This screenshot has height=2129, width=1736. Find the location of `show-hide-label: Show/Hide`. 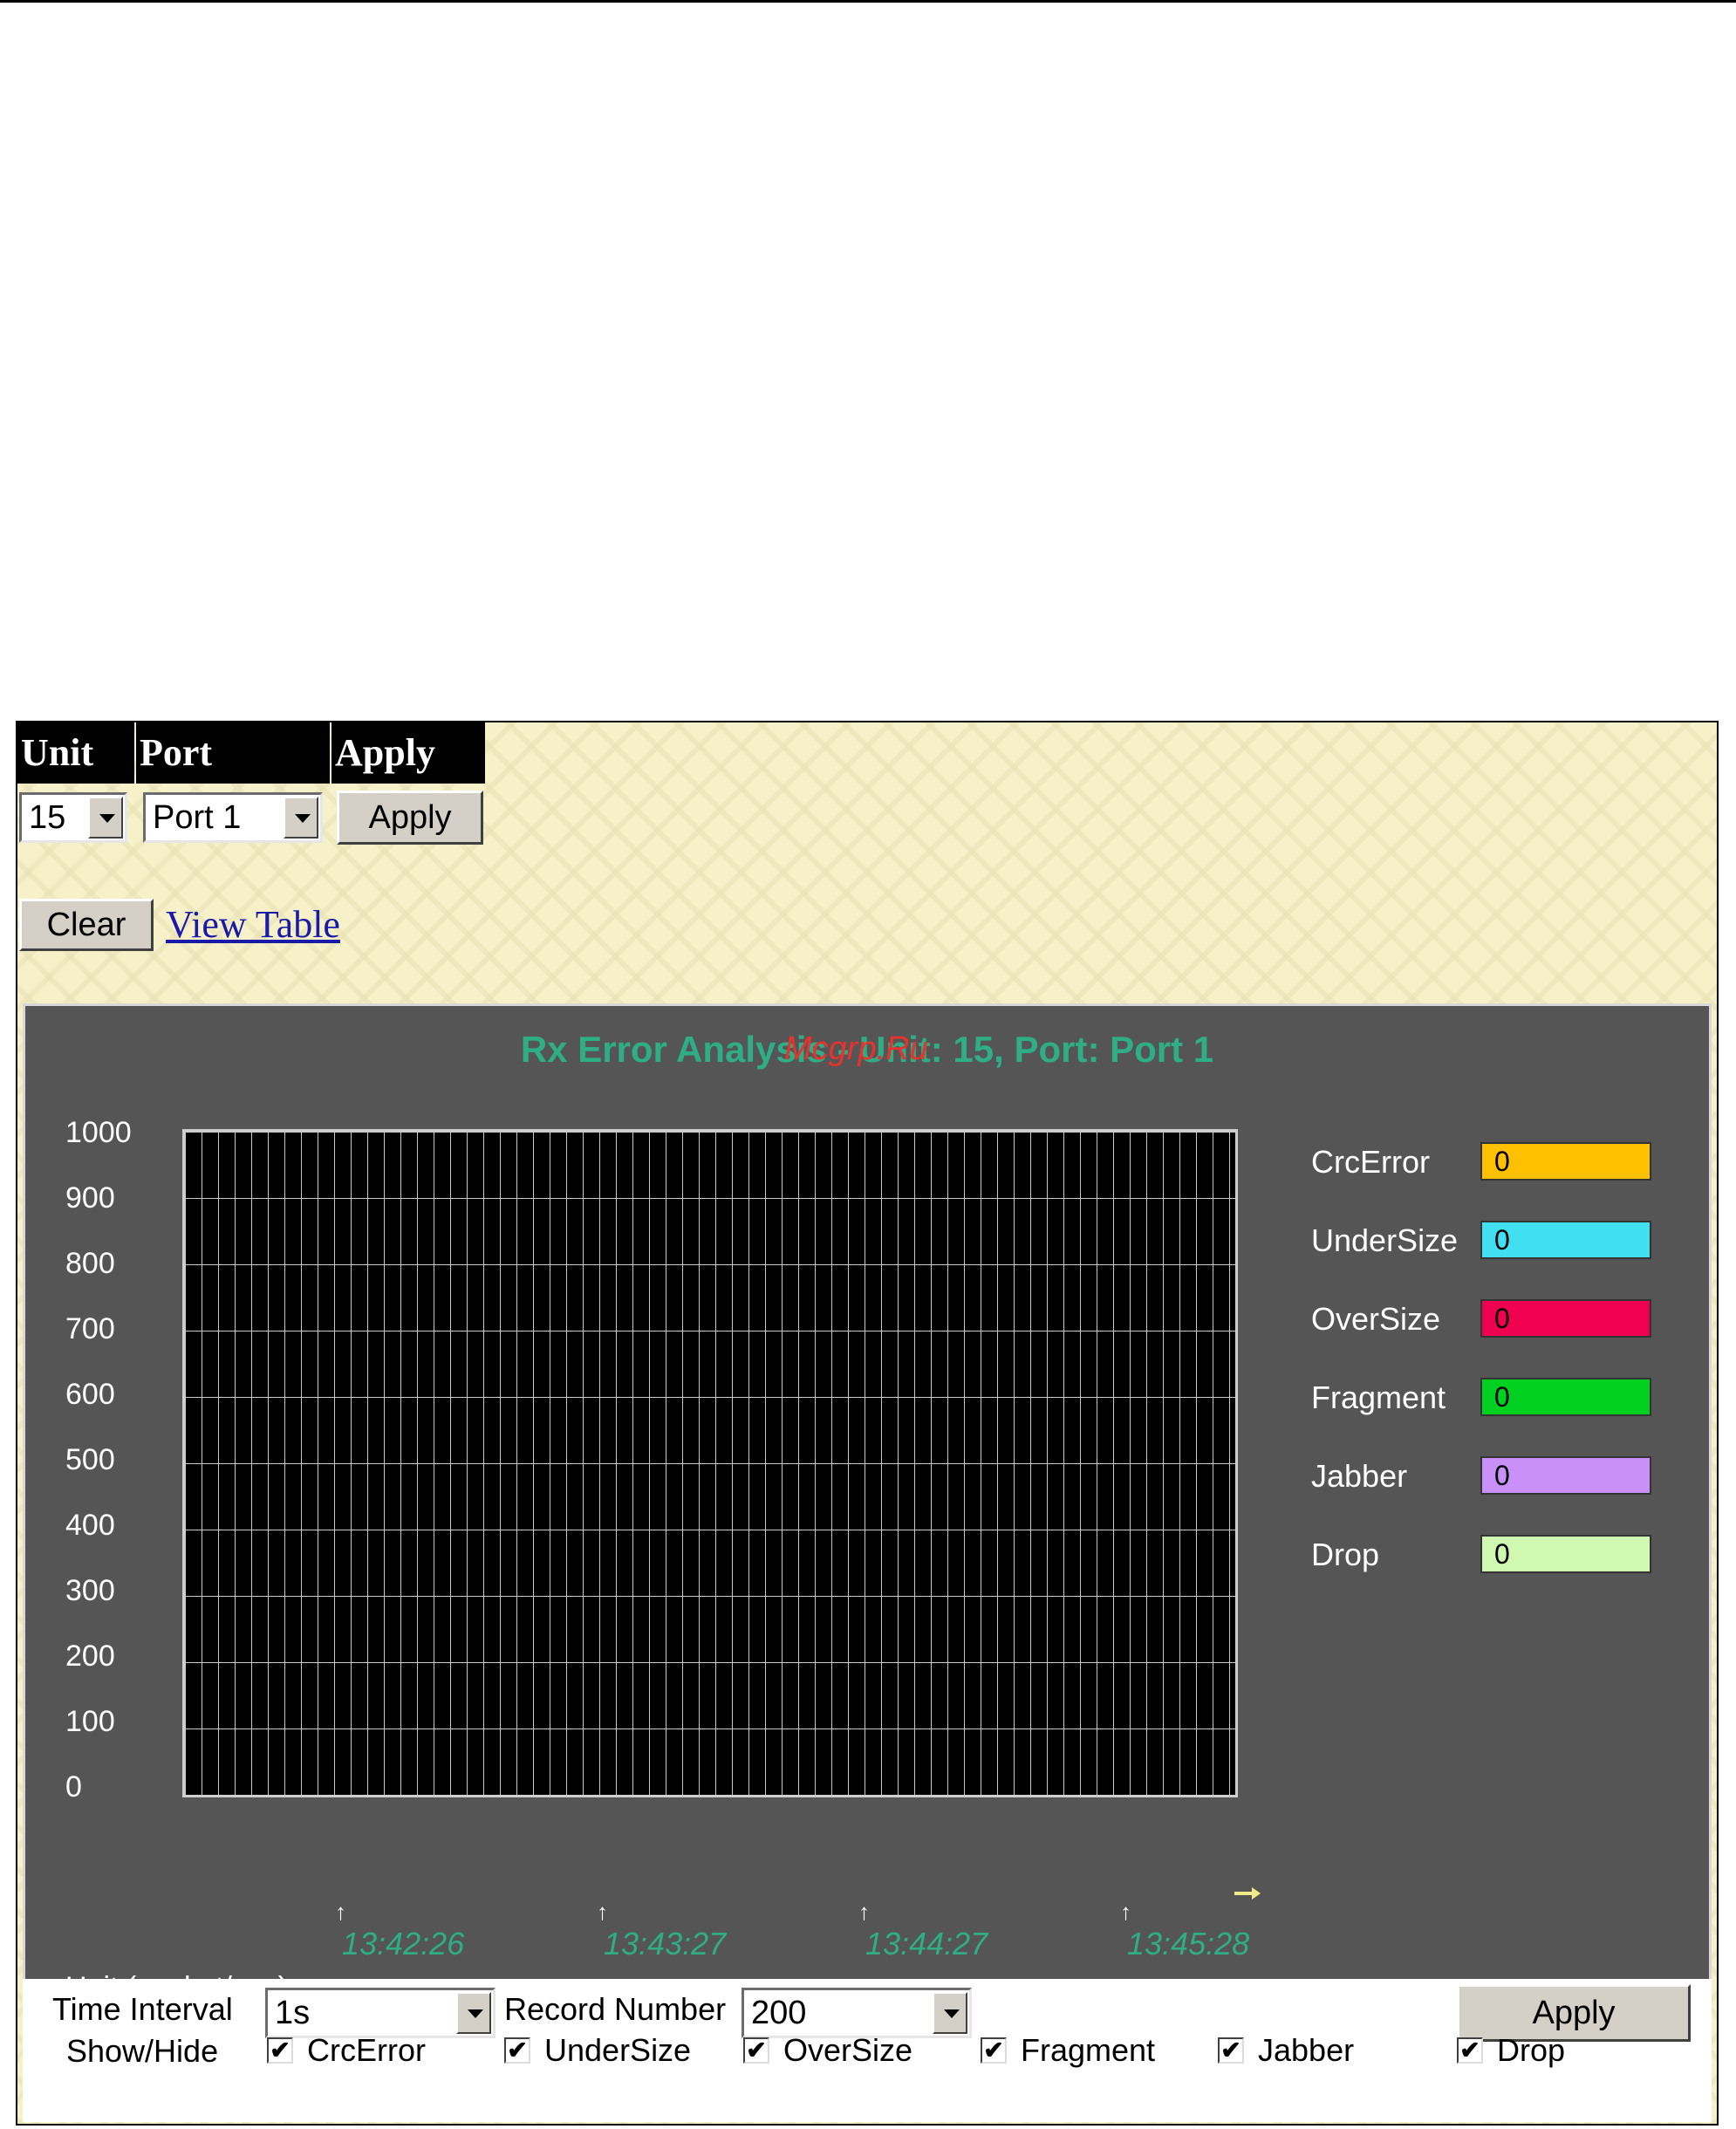

show-hide-label: Show/Hide is located at coordinates (142, 2051).